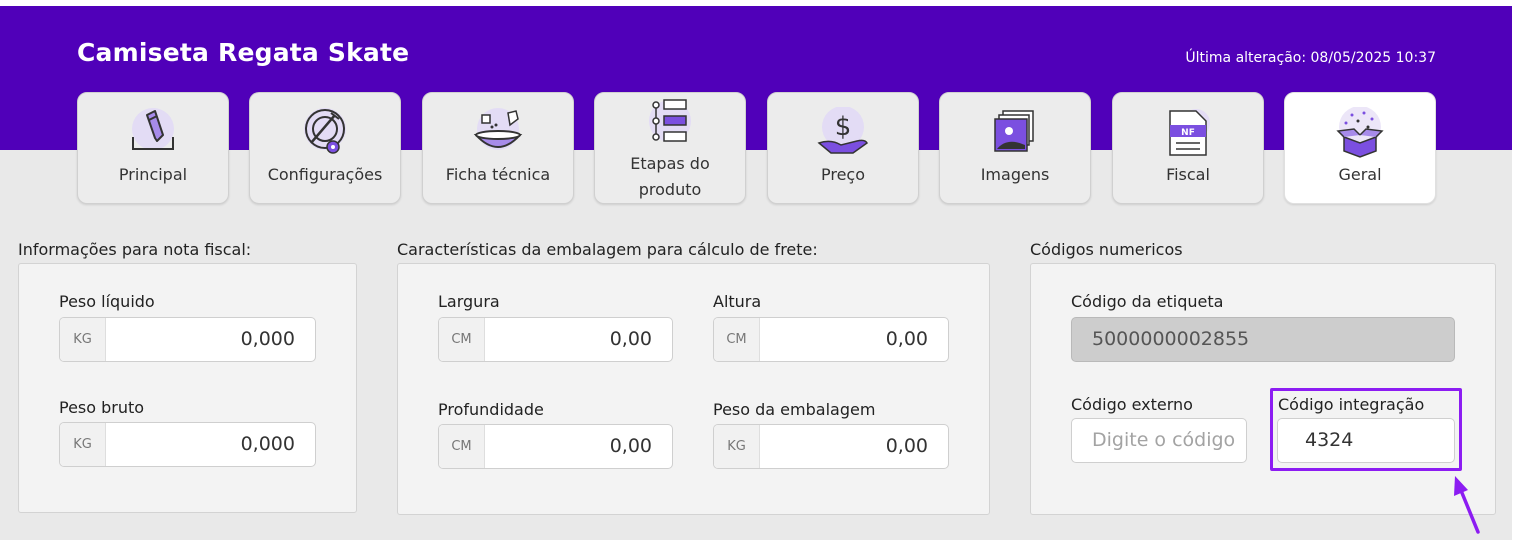 Image resolution: width=1516 pixels, height=540 pixels. Describe the element at coordinates (1171, 339) in the screenshot. I see `field-value: 5000000002855` at that location.